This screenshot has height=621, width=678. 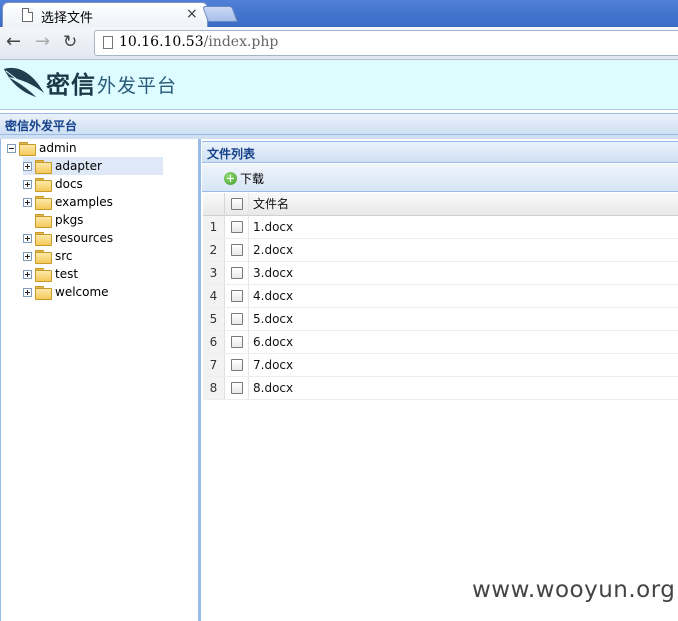 I want to click on table-row: 3 3.docx, so click(x=440, y=273).